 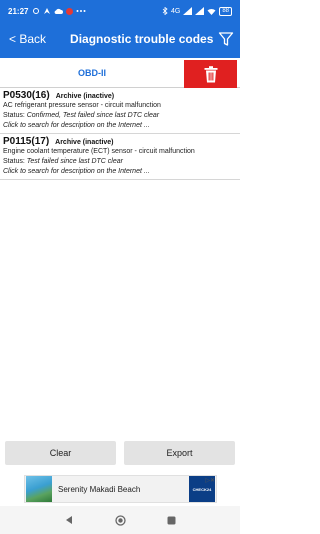 I want to click on dtc-code: P0115(17), so click(x=26, y=141).